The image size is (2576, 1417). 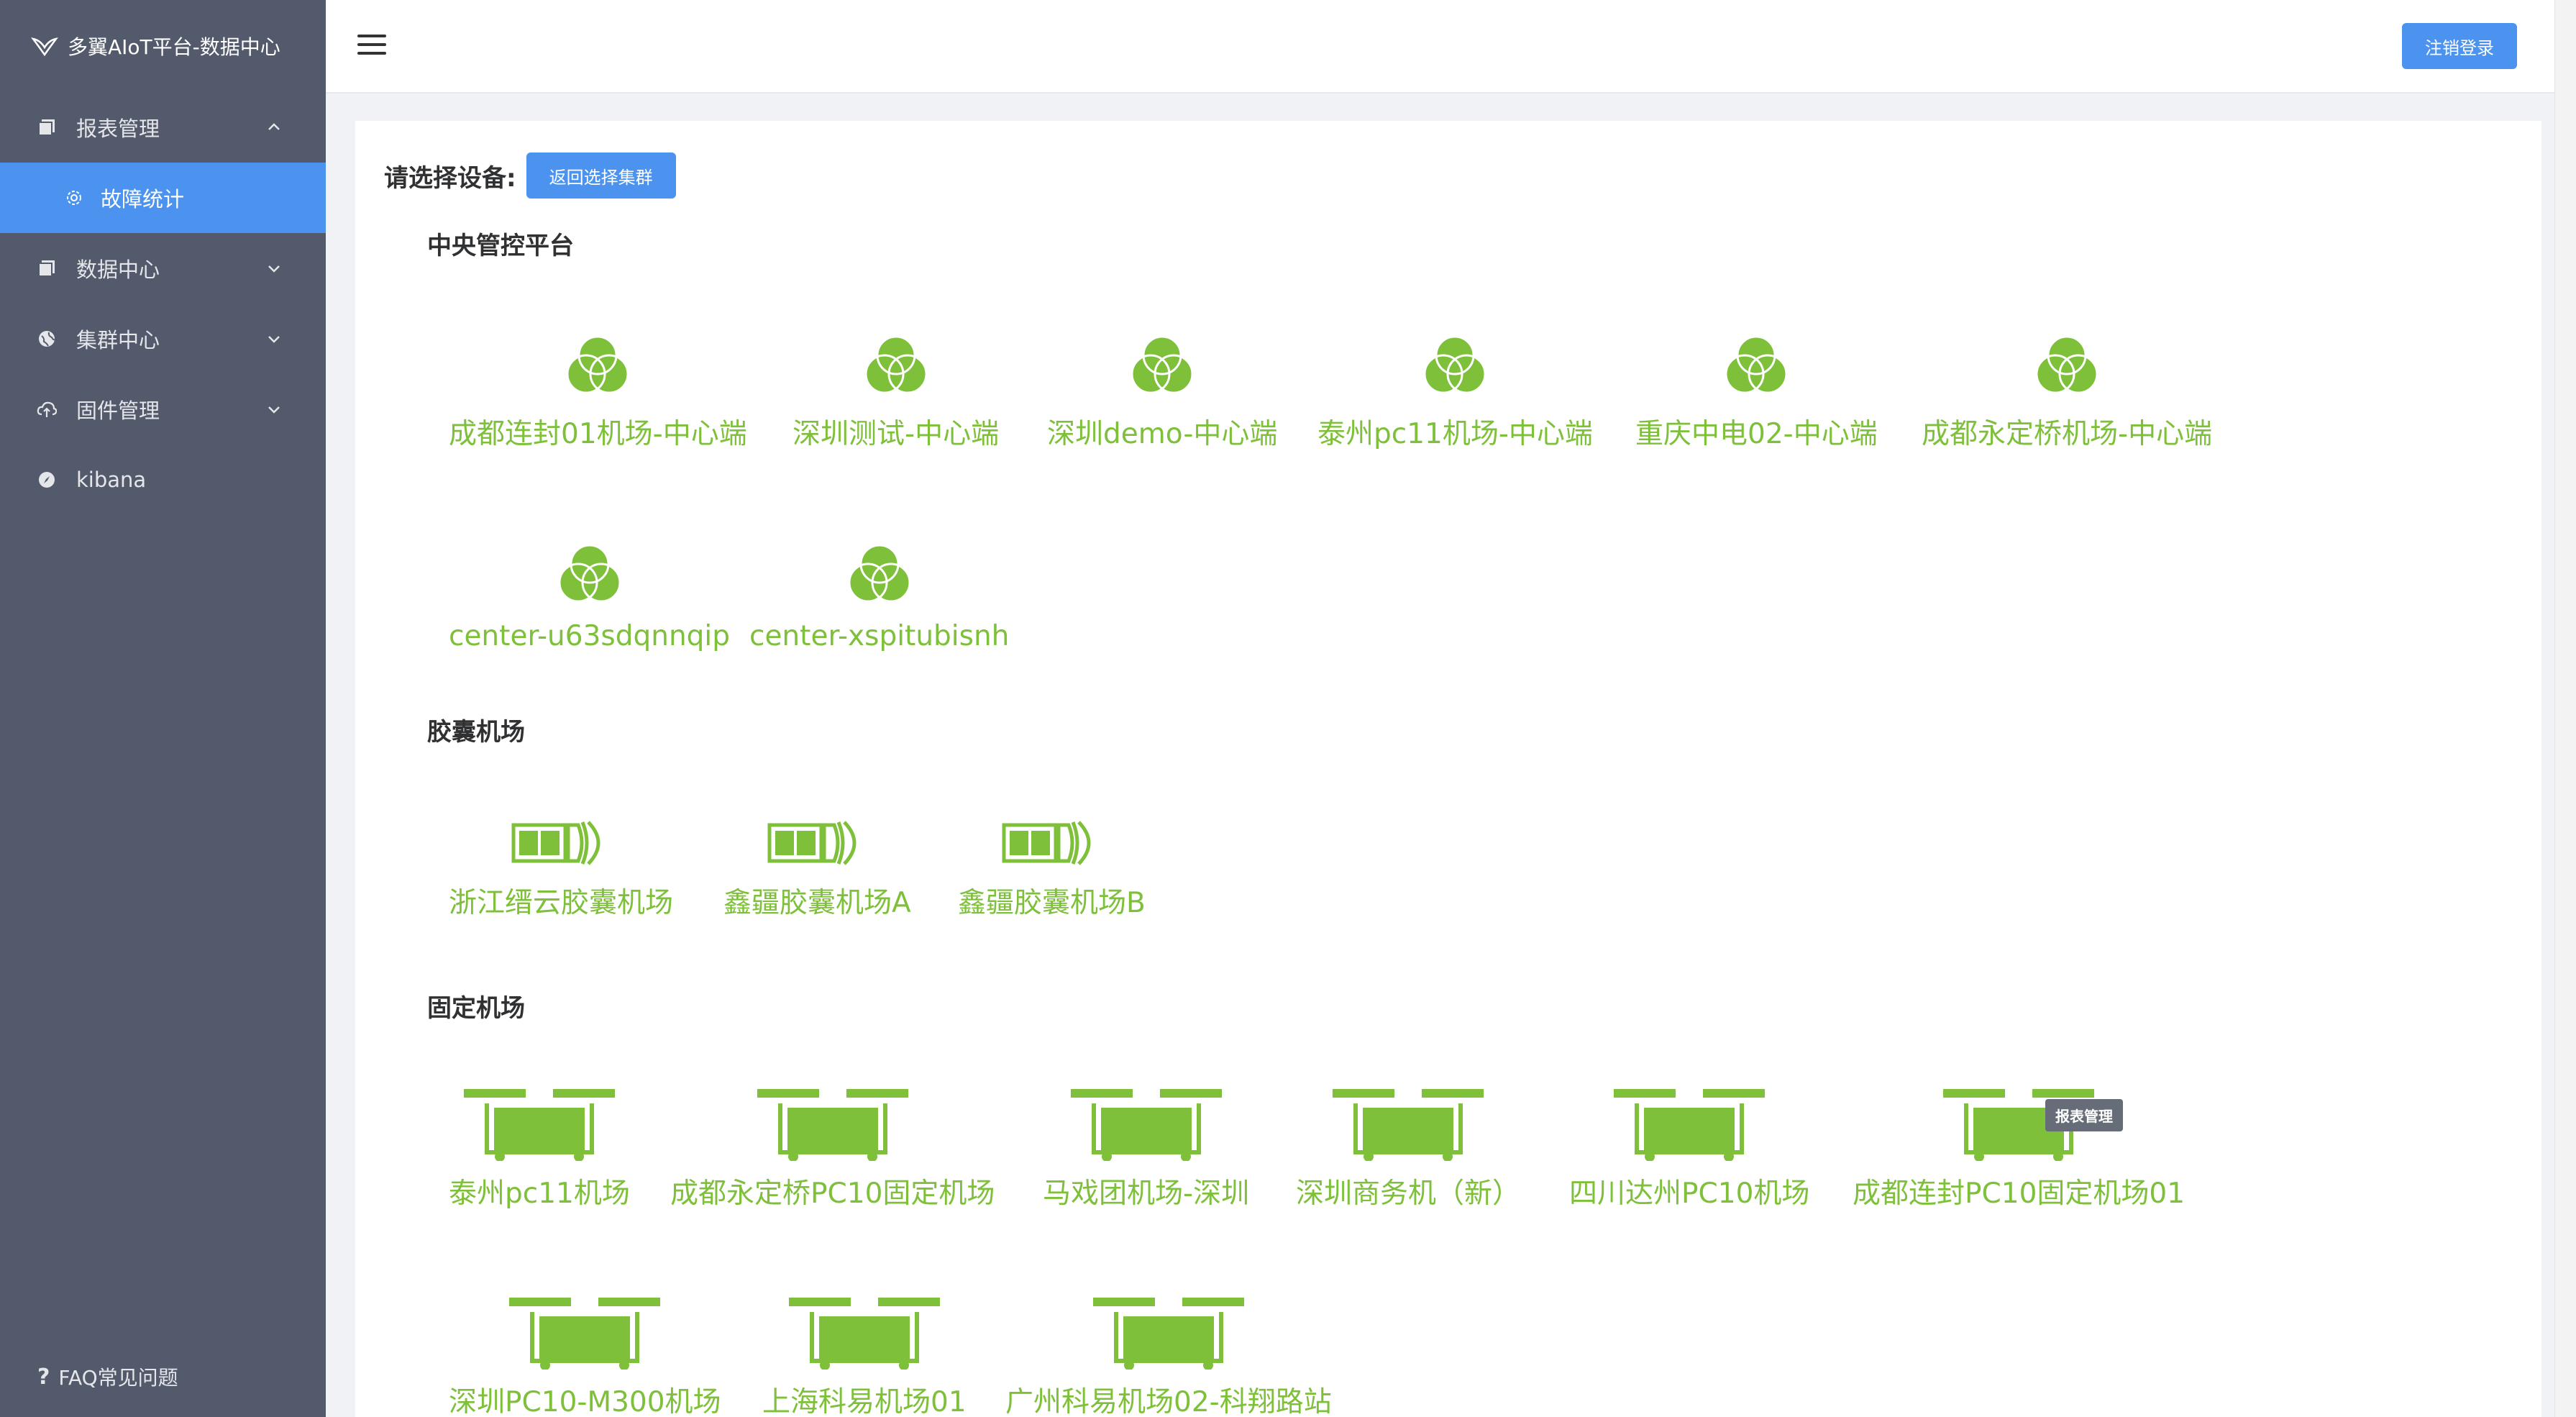 What do you see at coordinates (2019, 1193) in the screenshot?
I see `device-label: 成都连封PC10固定机场01` at bounding box center [2019, 1193].